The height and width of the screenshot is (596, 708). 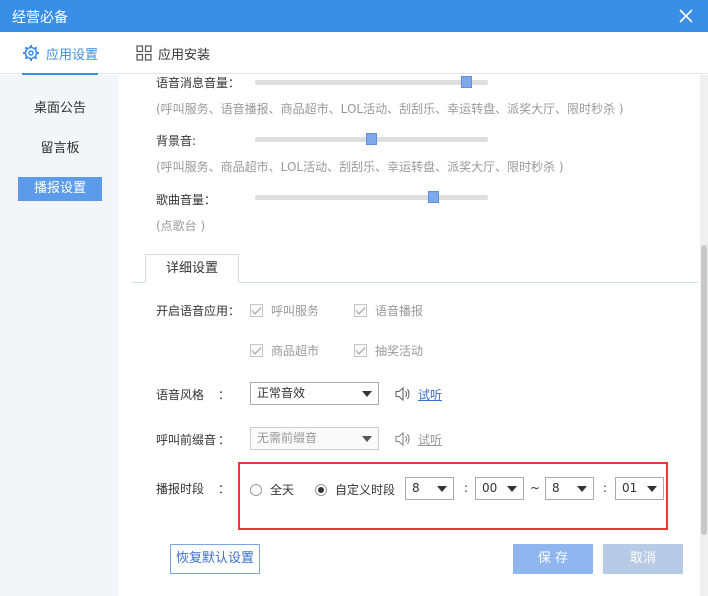 What do you see at coordinates (453, 496) in the screenshot?
I see `highlight-box` at bounding box center [453, 496].